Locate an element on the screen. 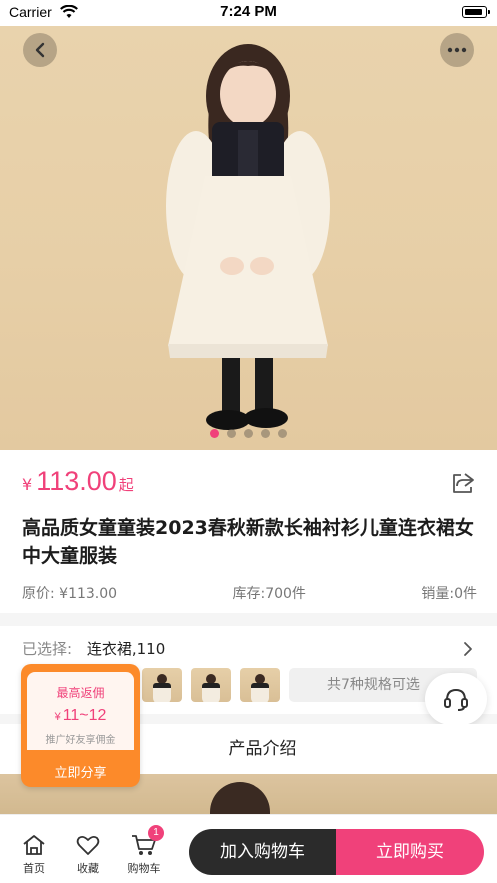 The height and width of the screenshot is (883, 497). product-meta: 原价: ¥113.00 库存:700件 销量:0件 is located at coordinates (249, 593).